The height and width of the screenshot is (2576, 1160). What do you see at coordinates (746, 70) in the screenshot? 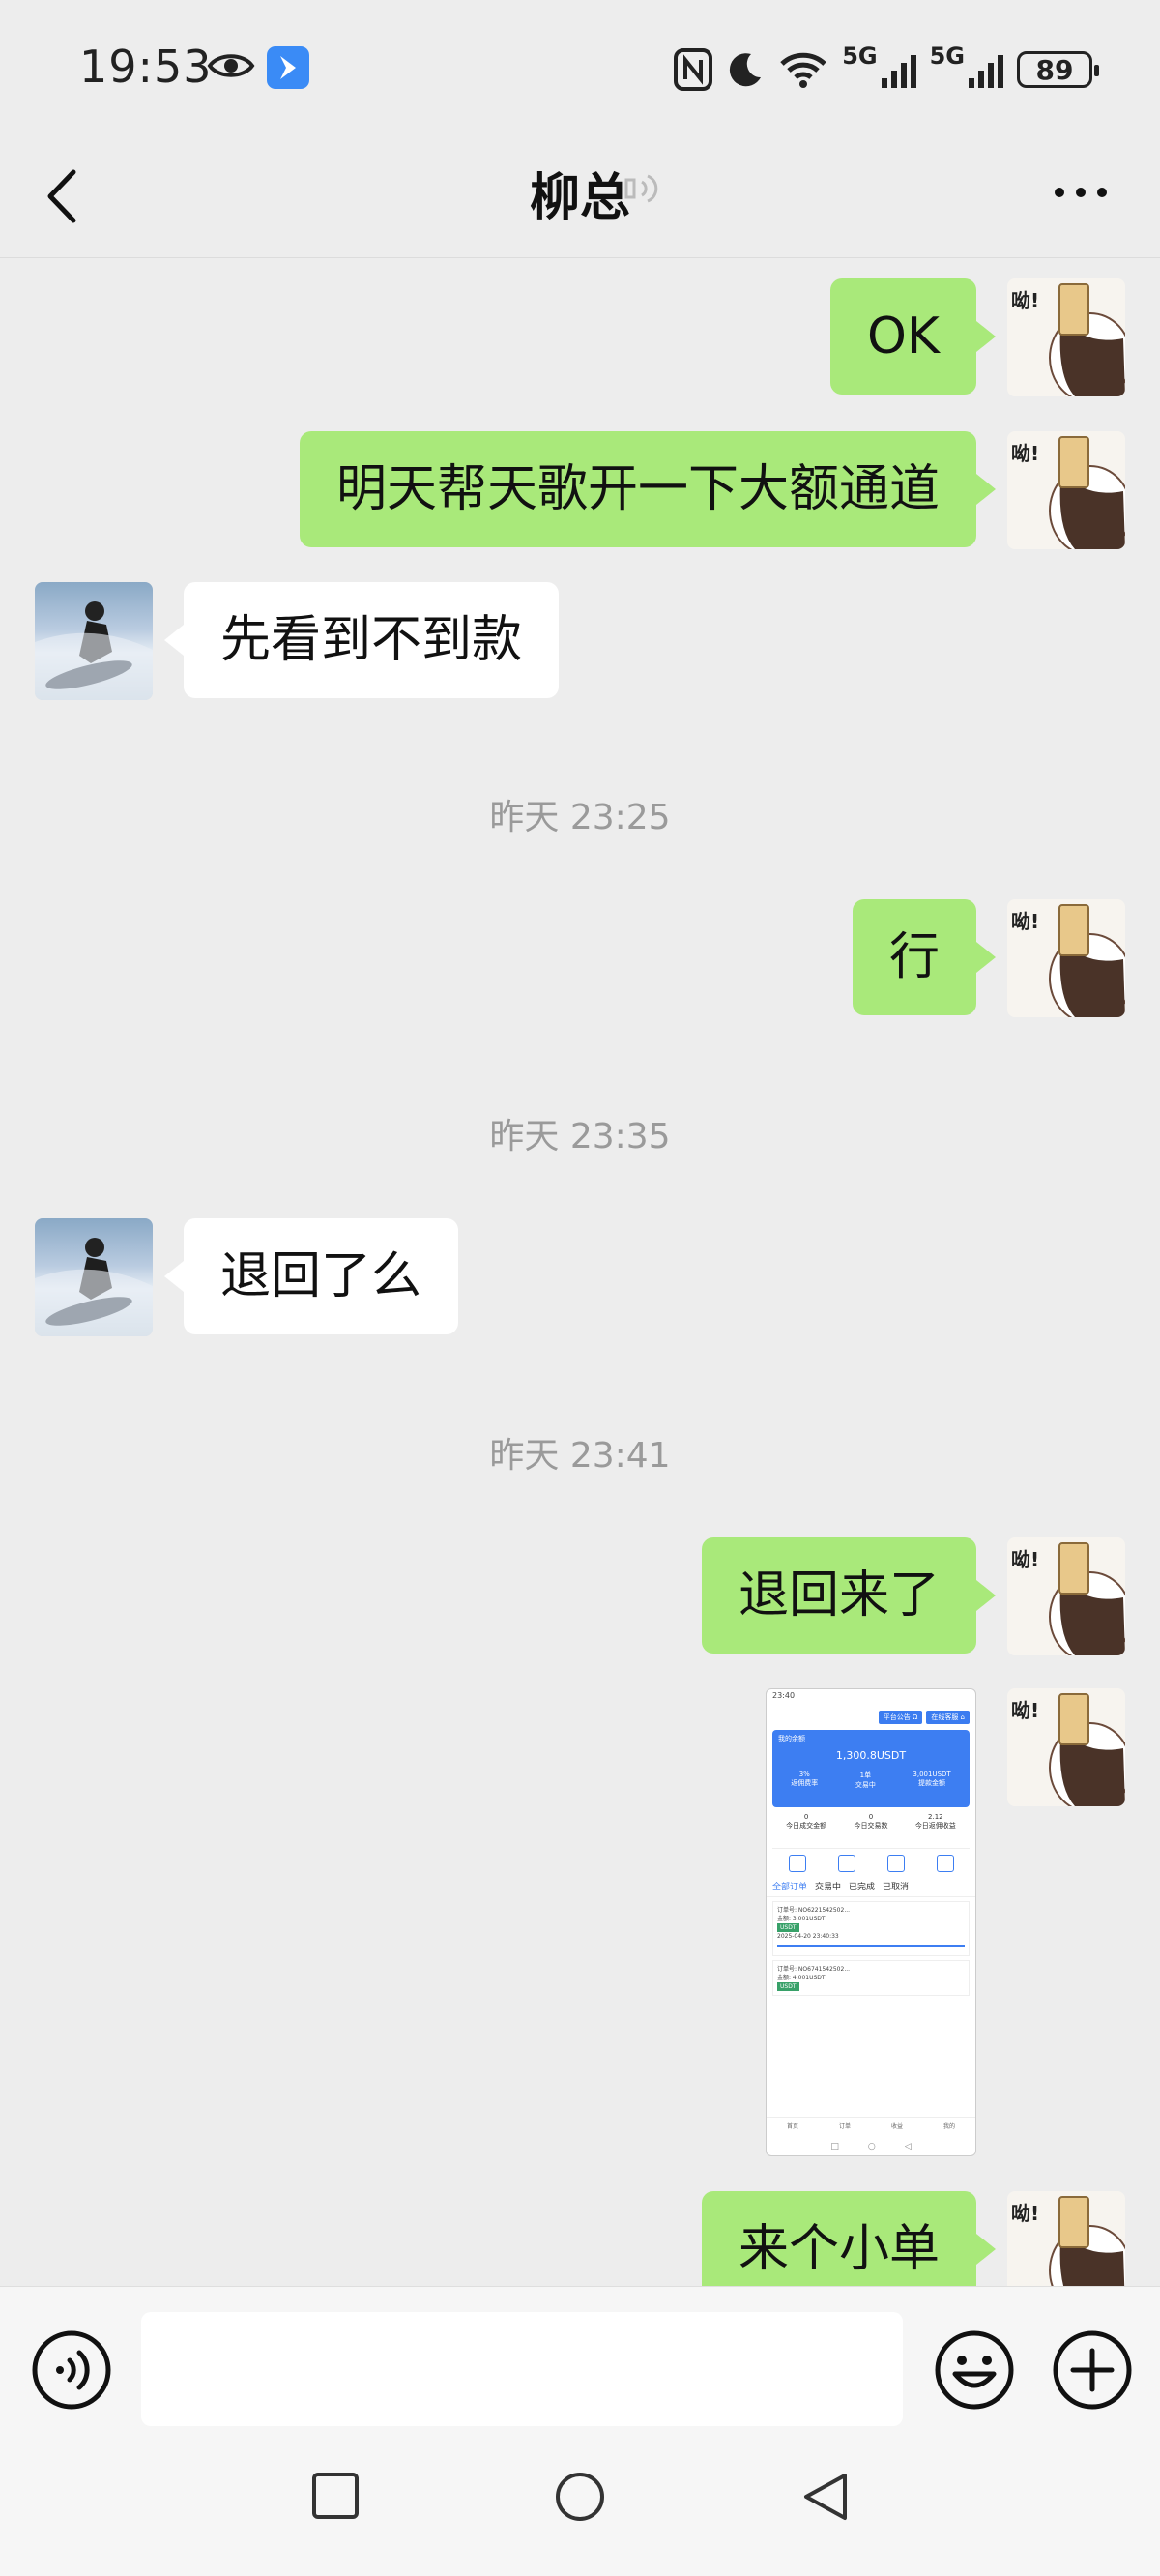
I see `moon-icon` at bounding box center [746, 70].